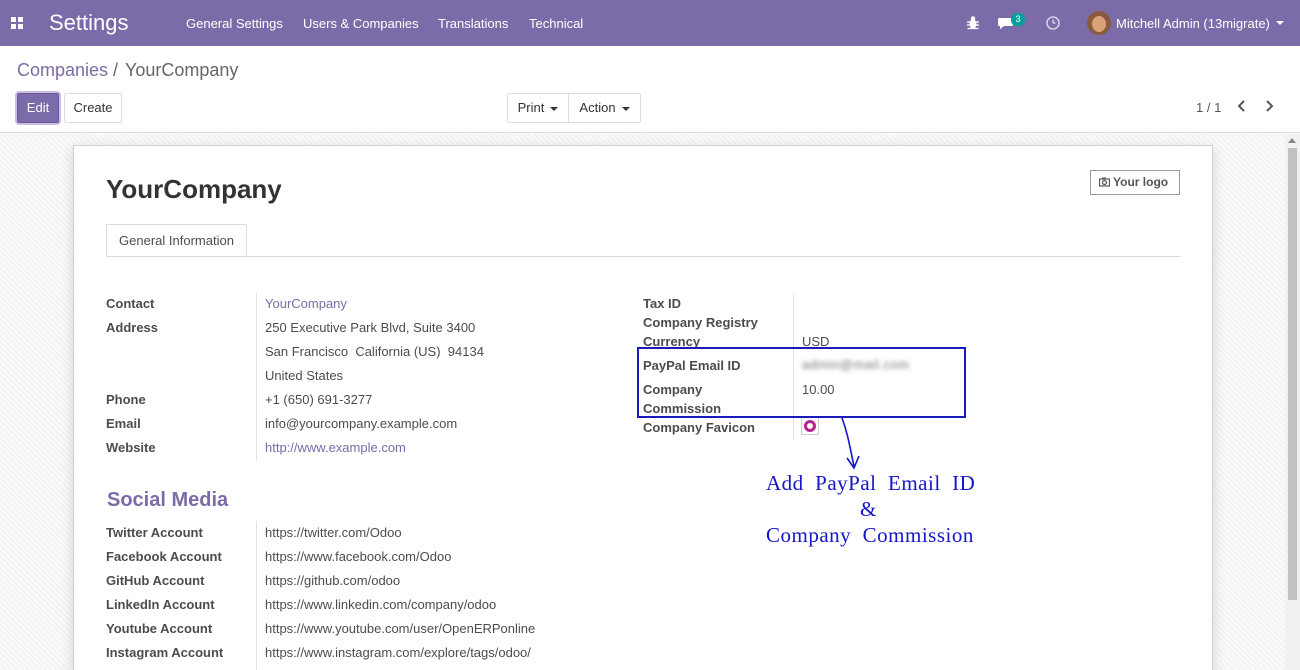 The image size is (1300, 670). Describe the element at coordinates (870, 535) in the screenshot. I see `annotation-line-3: Company Commission` at that location.